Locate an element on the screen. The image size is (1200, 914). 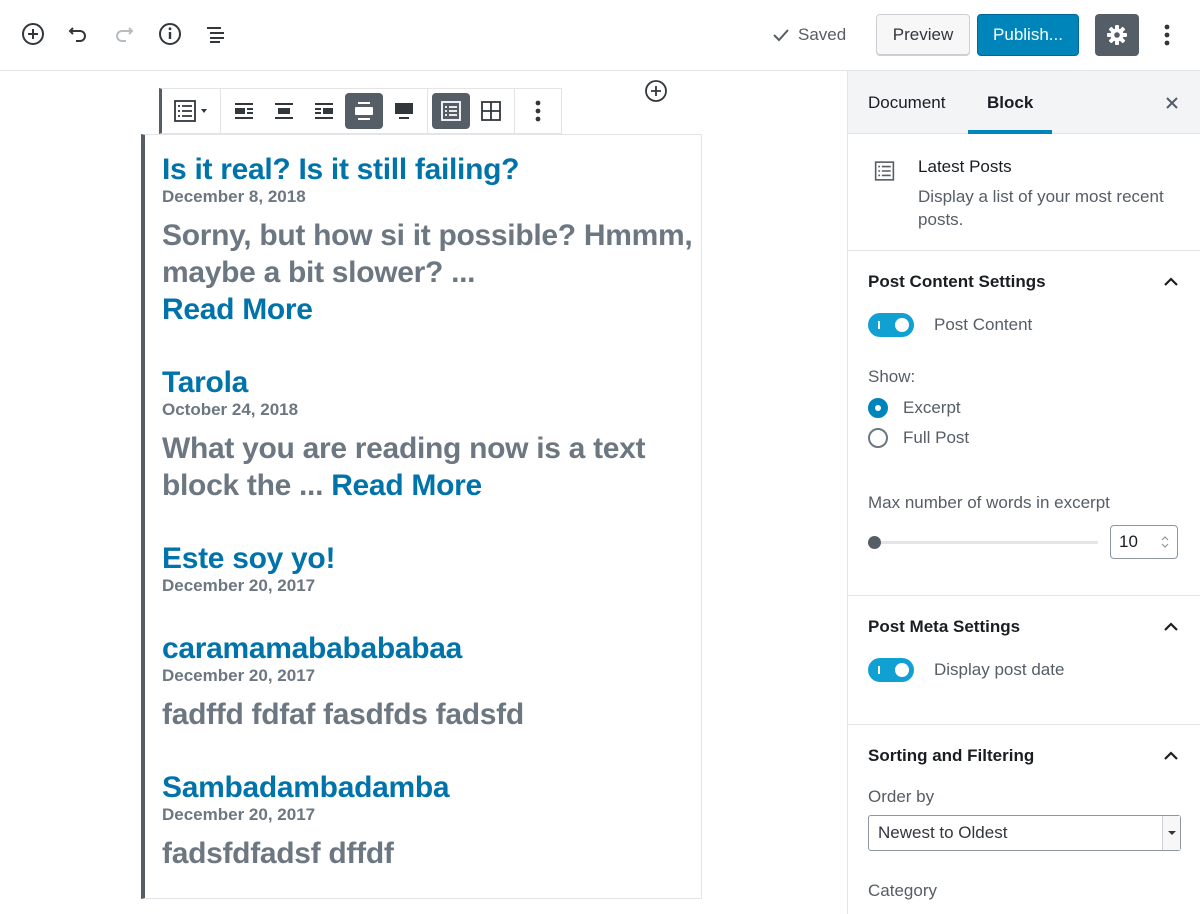
post-date: December 8, 2018 is located at coordinates (234, 196).